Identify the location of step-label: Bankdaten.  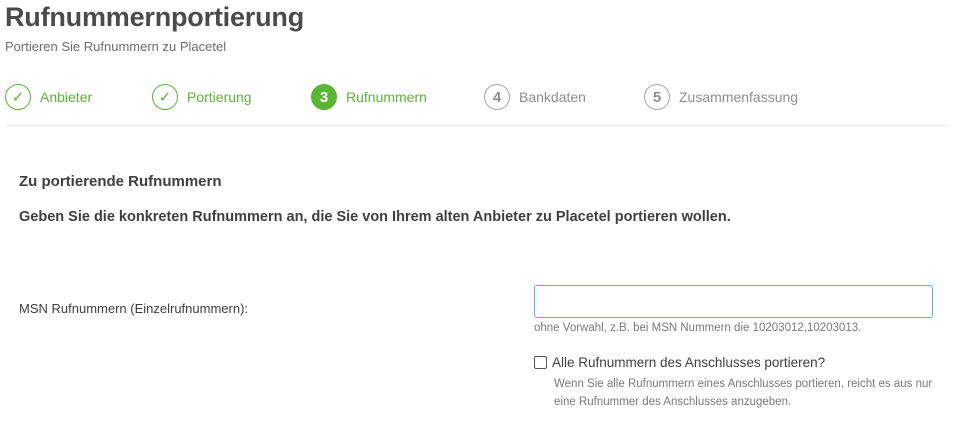
(552, 97).